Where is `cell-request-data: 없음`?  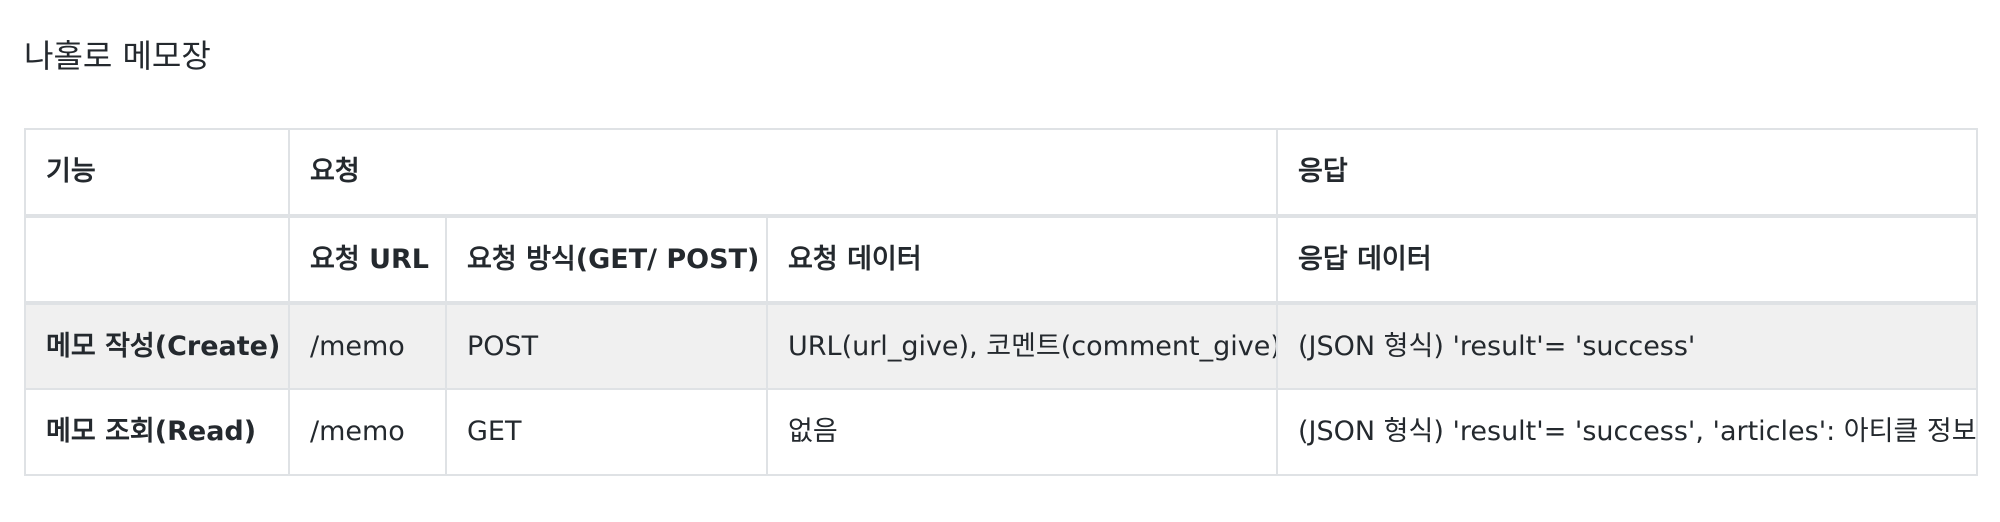 cell-request-data: 없음 is located at coordinates (1022, 432).